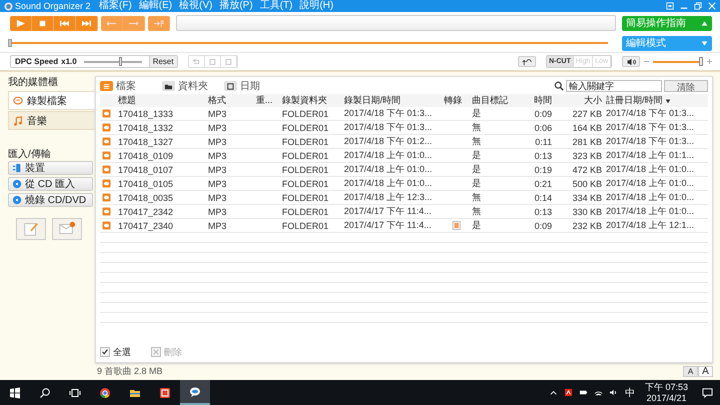 This screenshot has width=720, height=405. I want to click on search-icon, so click(559, 86).